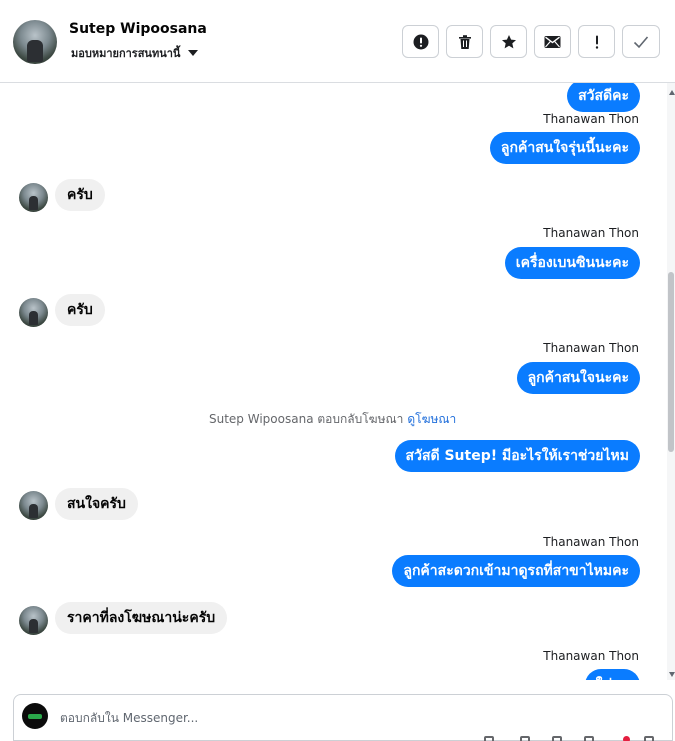  I want to click on outgoing-message: เครื่องเบนซินนะคะ, so click(572, 263).